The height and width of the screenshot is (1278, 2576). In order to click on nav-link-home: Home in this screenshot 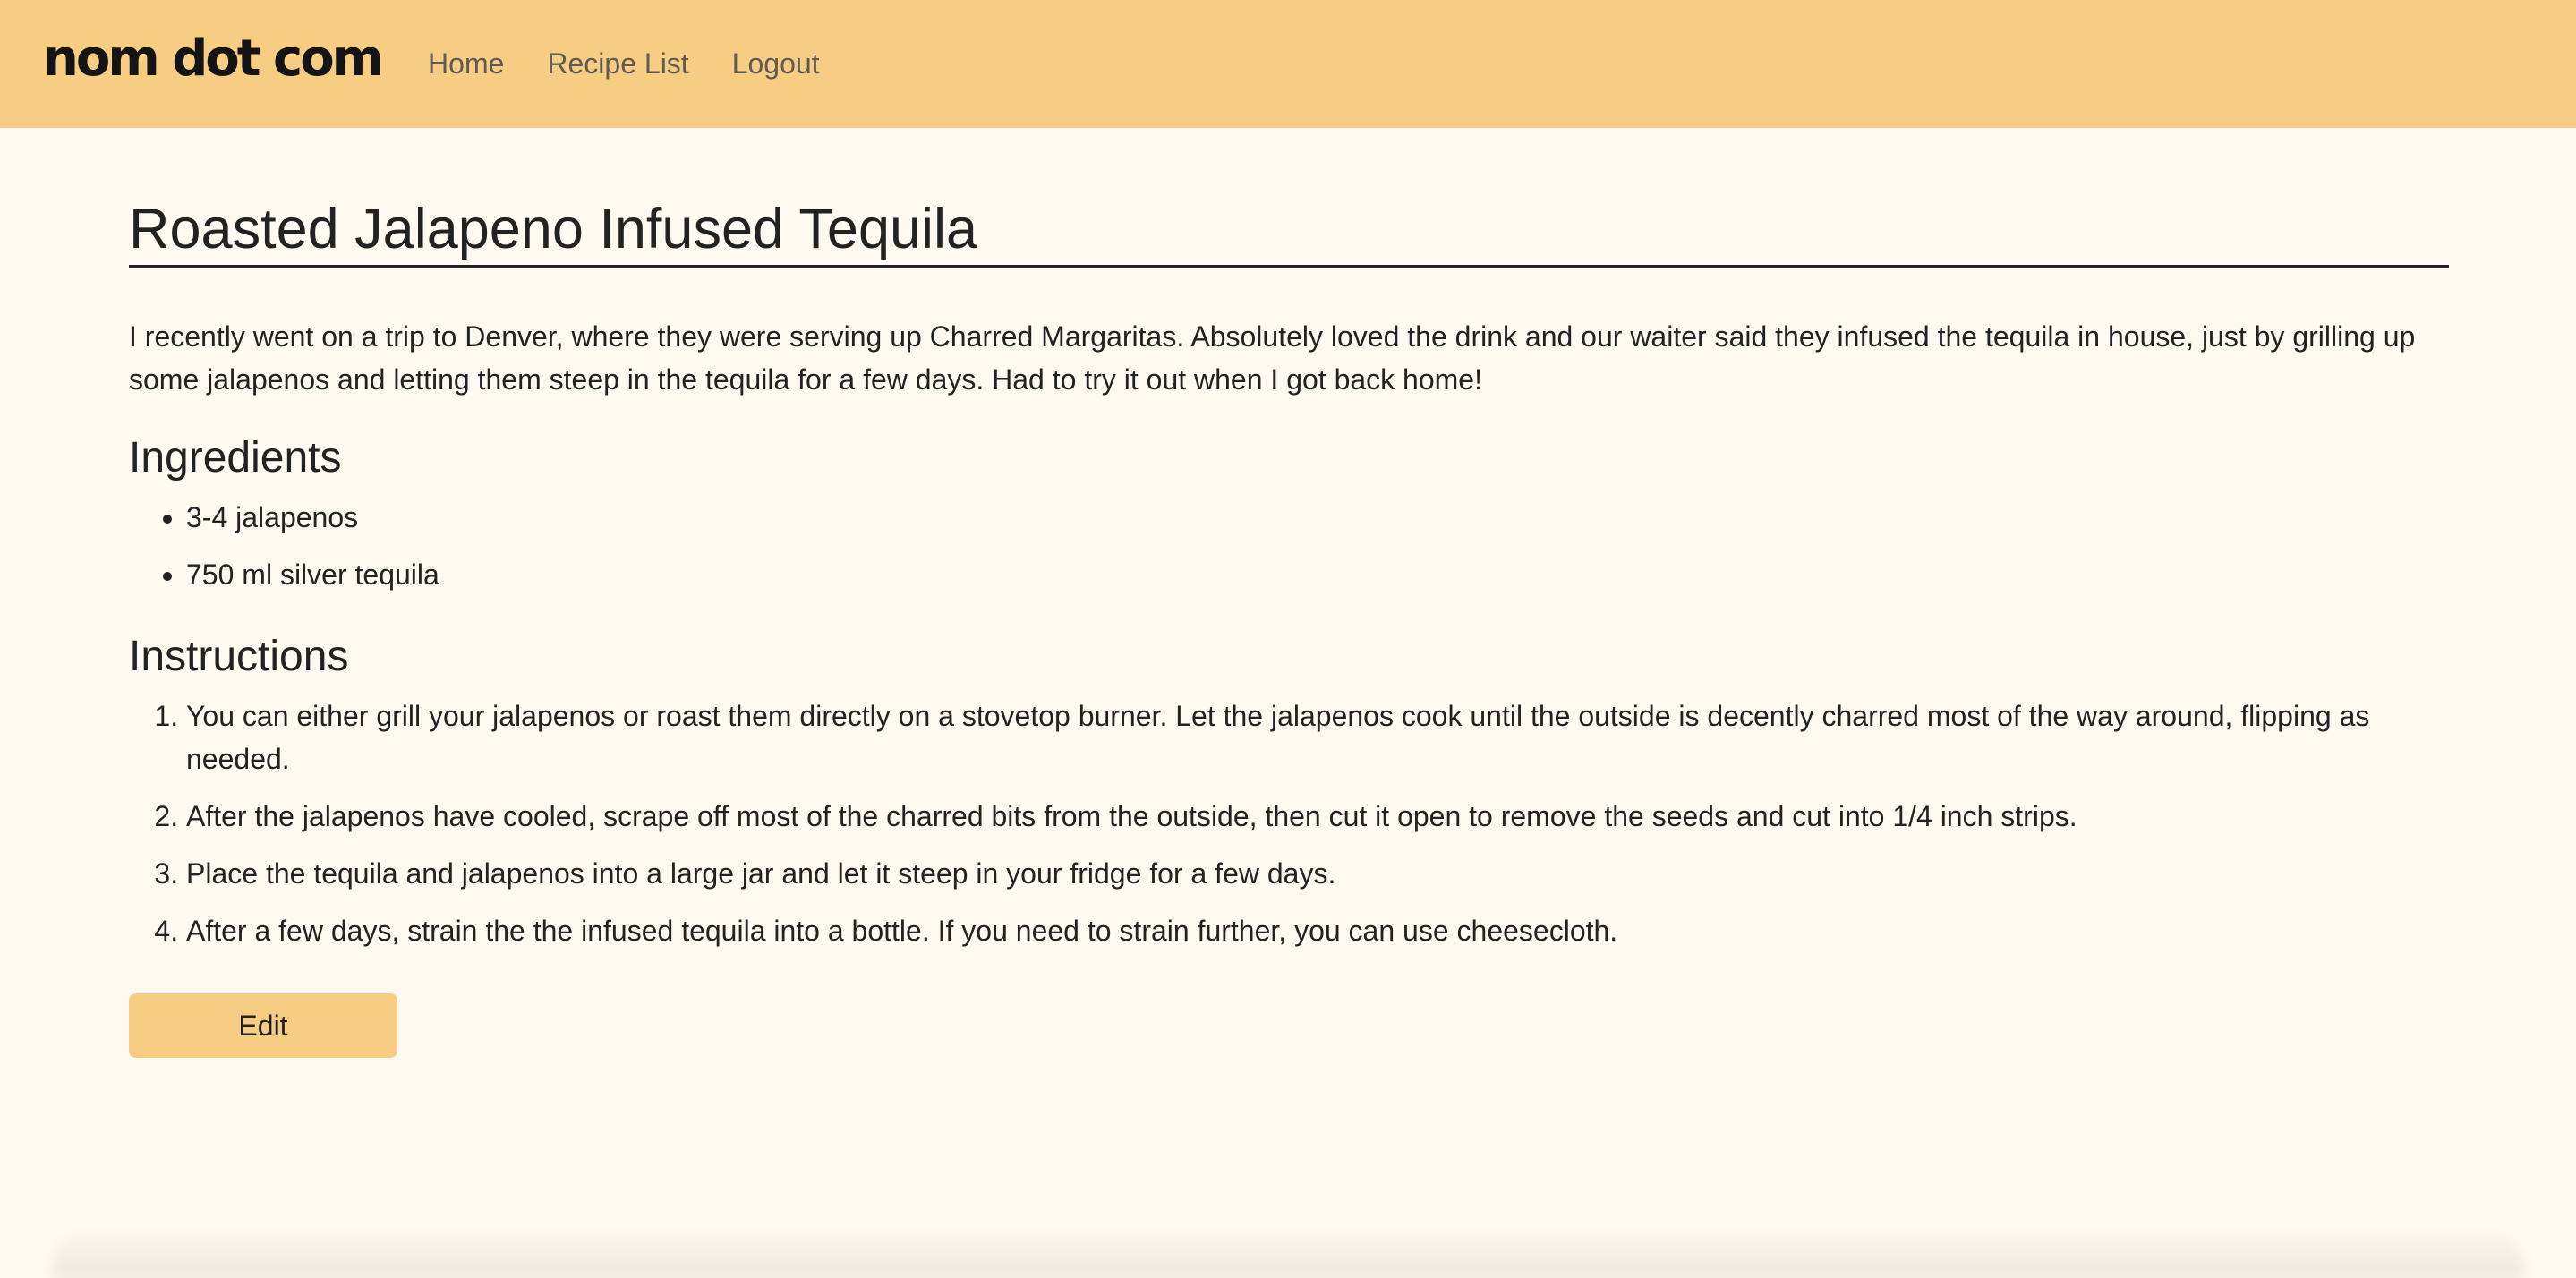, I will do `click(466, 64)`.